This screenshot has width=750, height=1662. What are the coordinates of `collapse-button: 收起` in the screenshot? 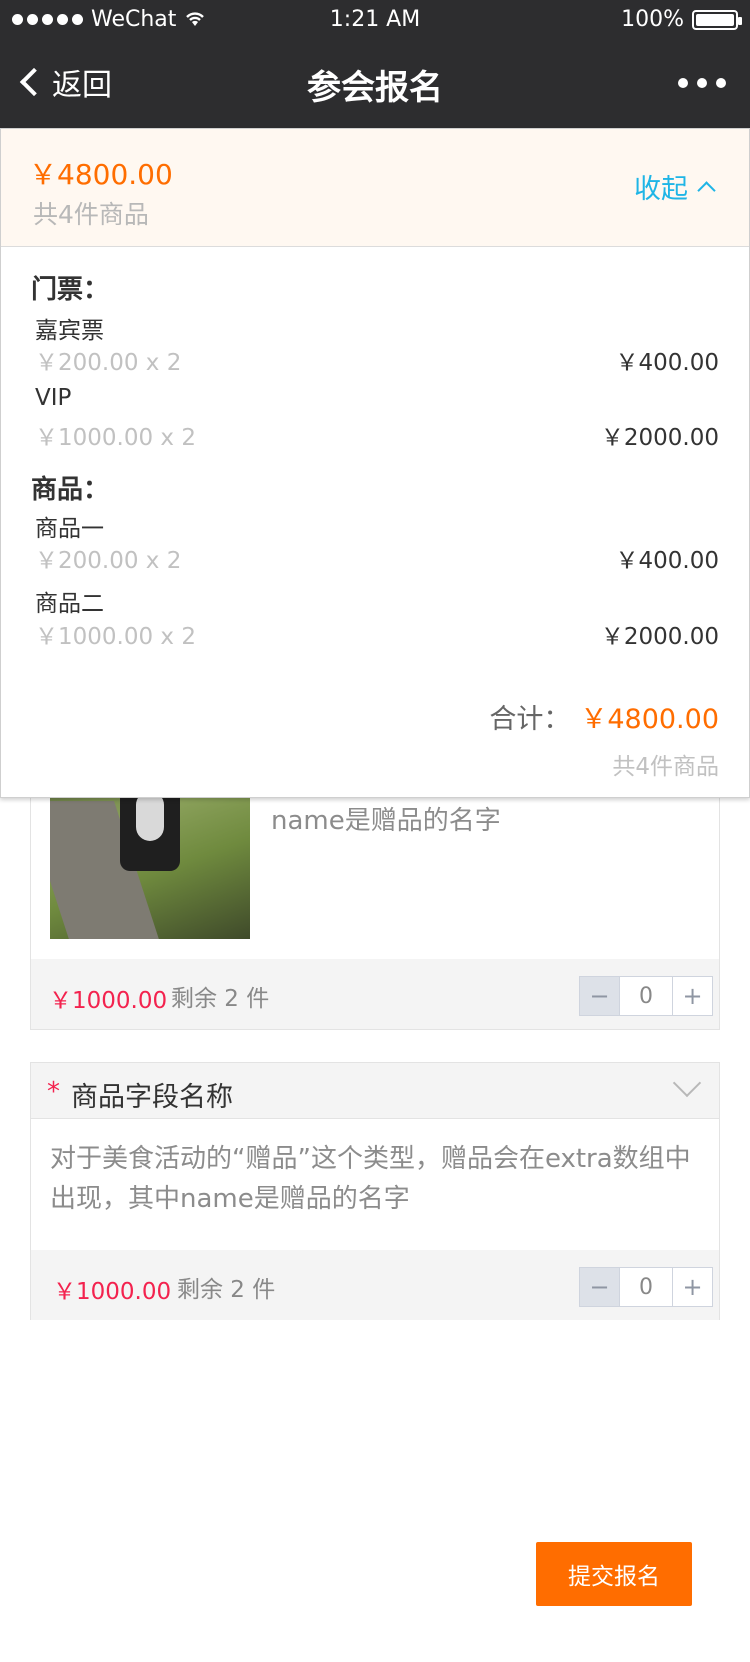 It's located at (675, 186).